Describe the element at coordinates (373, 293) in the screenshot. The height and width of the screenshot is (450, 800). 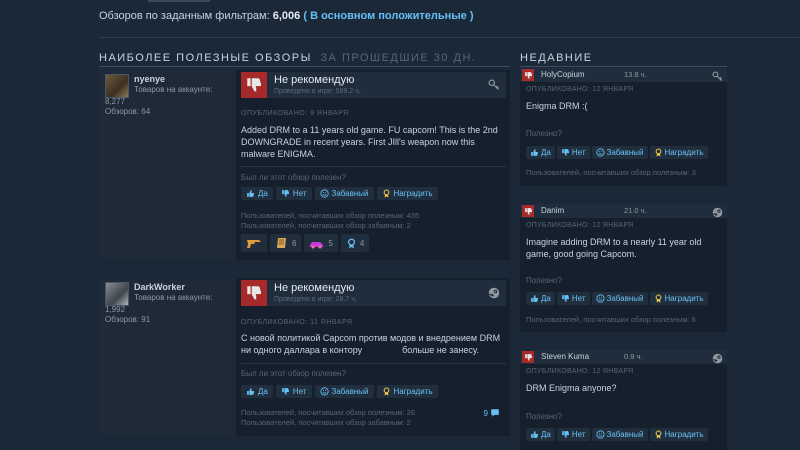
I see `review-verdict-bar: Не рекомендую Проведено в игре: 28.7 ч.` at that location.